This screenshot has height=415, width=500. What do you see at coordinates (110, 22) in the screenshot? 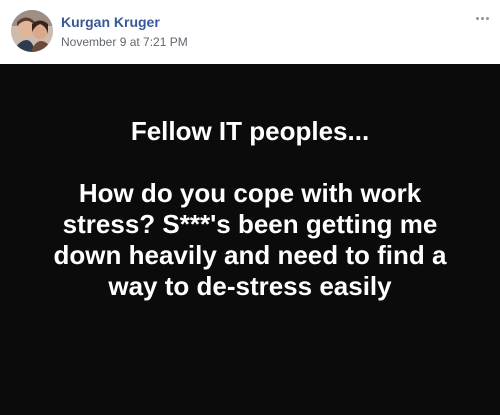
I see `author-name: Kurgan Kruger` at bounding box center [110, 22].